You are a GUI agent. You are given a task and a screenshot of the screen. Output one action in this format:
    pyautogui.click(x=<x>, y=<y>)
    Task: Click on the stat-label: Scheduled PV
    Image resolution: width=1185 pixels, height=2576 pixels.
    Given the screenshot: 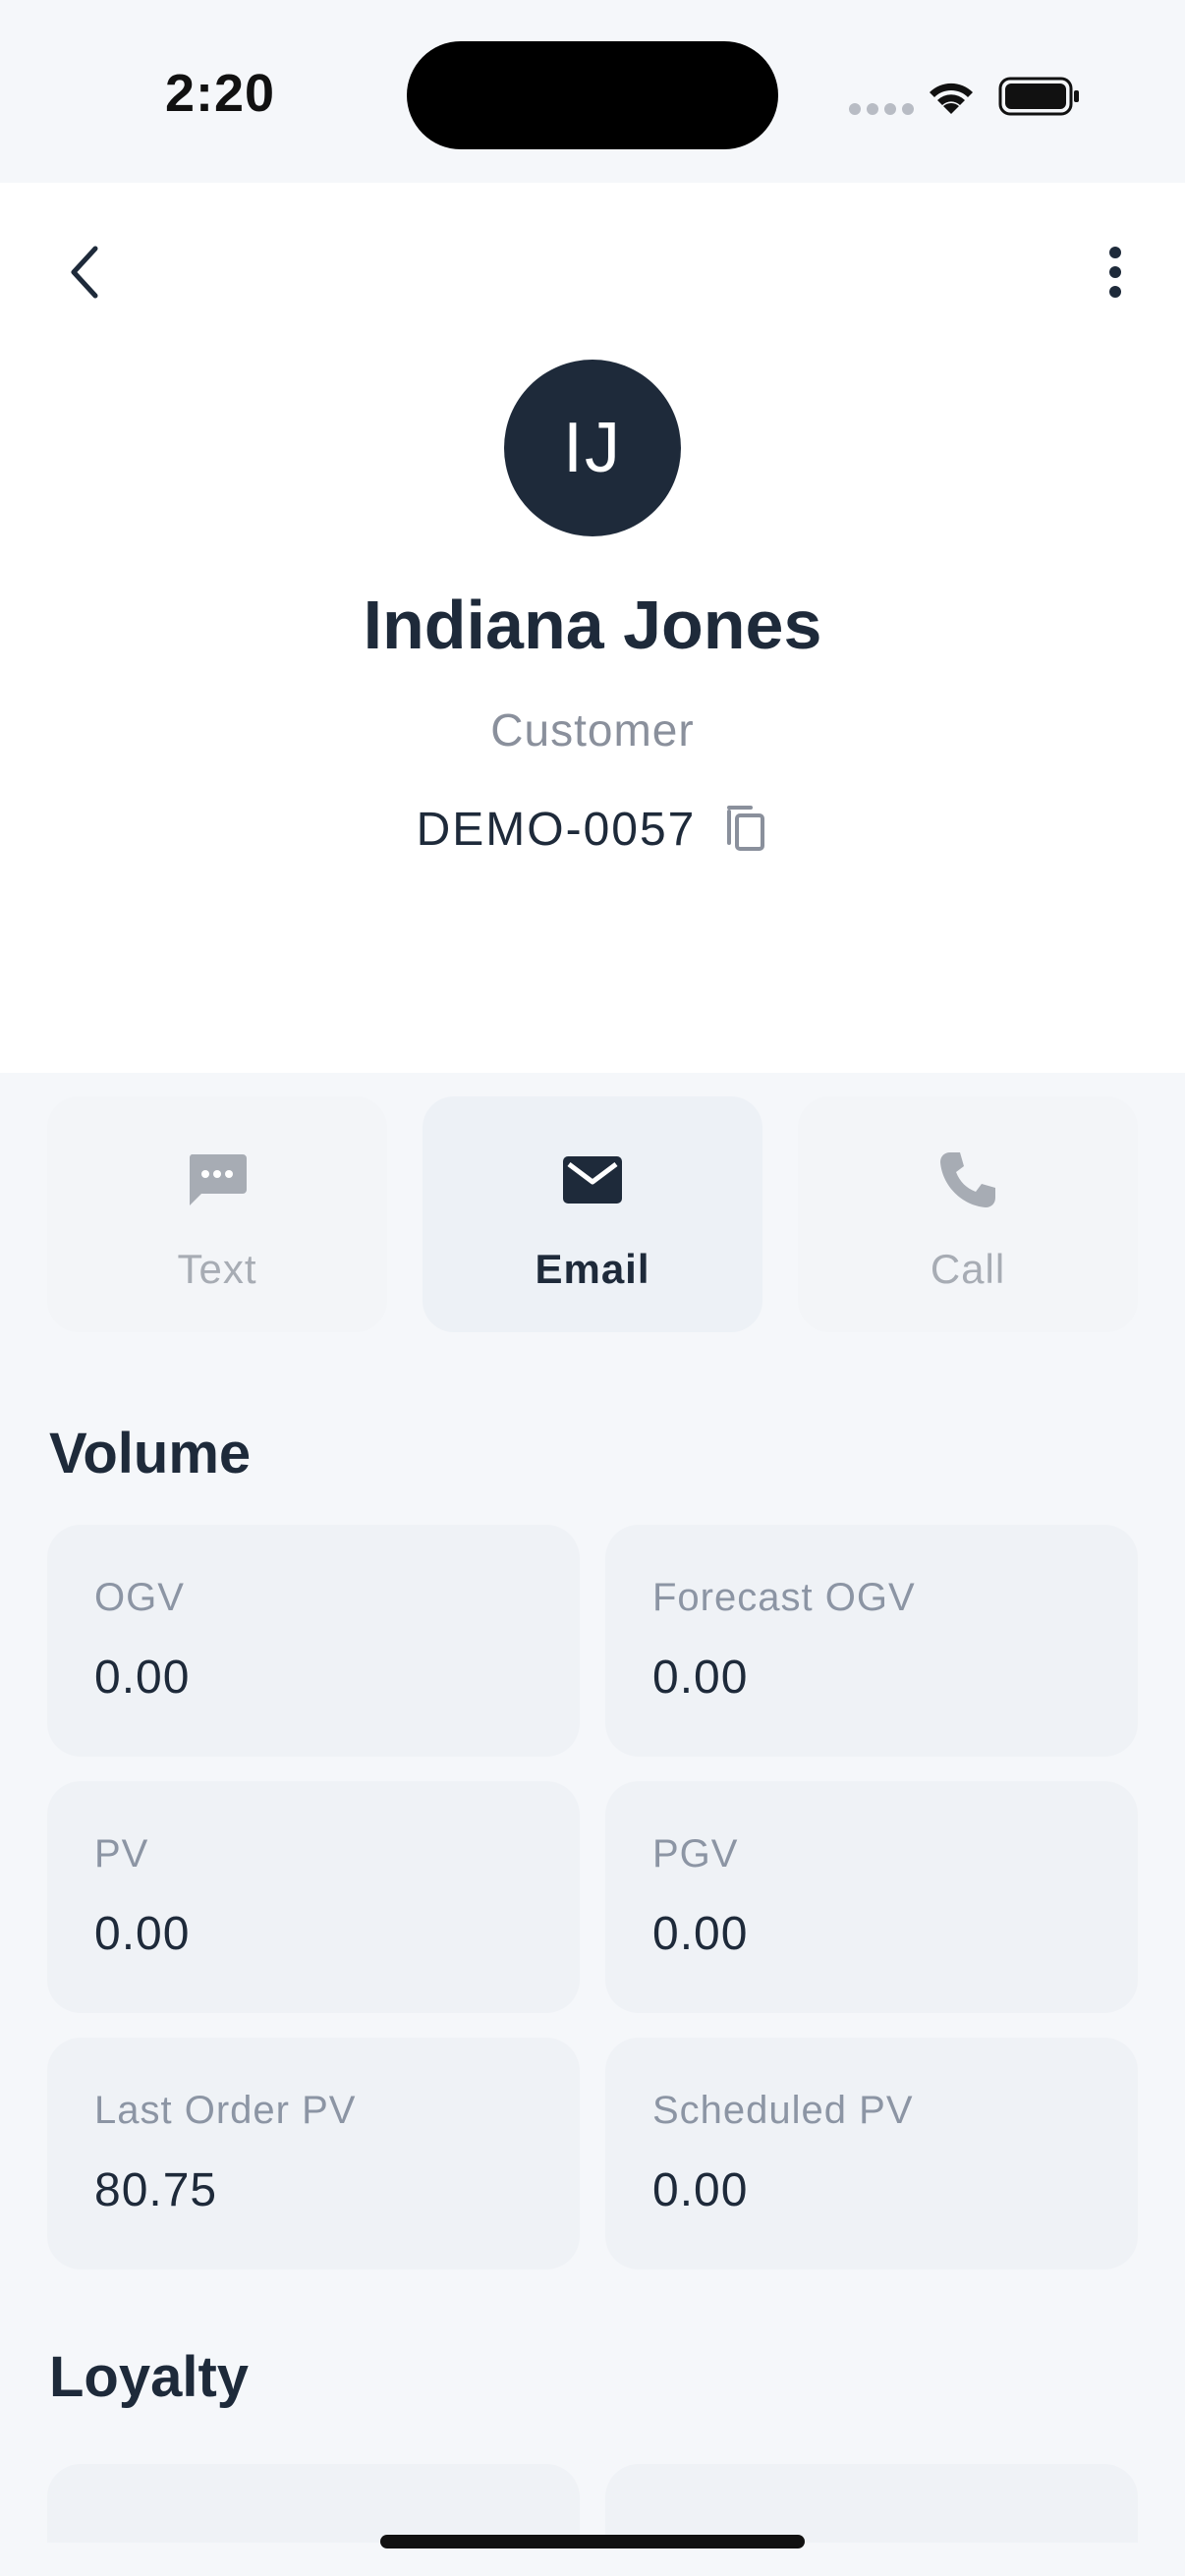 What is the action you would take?
    pyautogui.click(x=783, y=2110)
    